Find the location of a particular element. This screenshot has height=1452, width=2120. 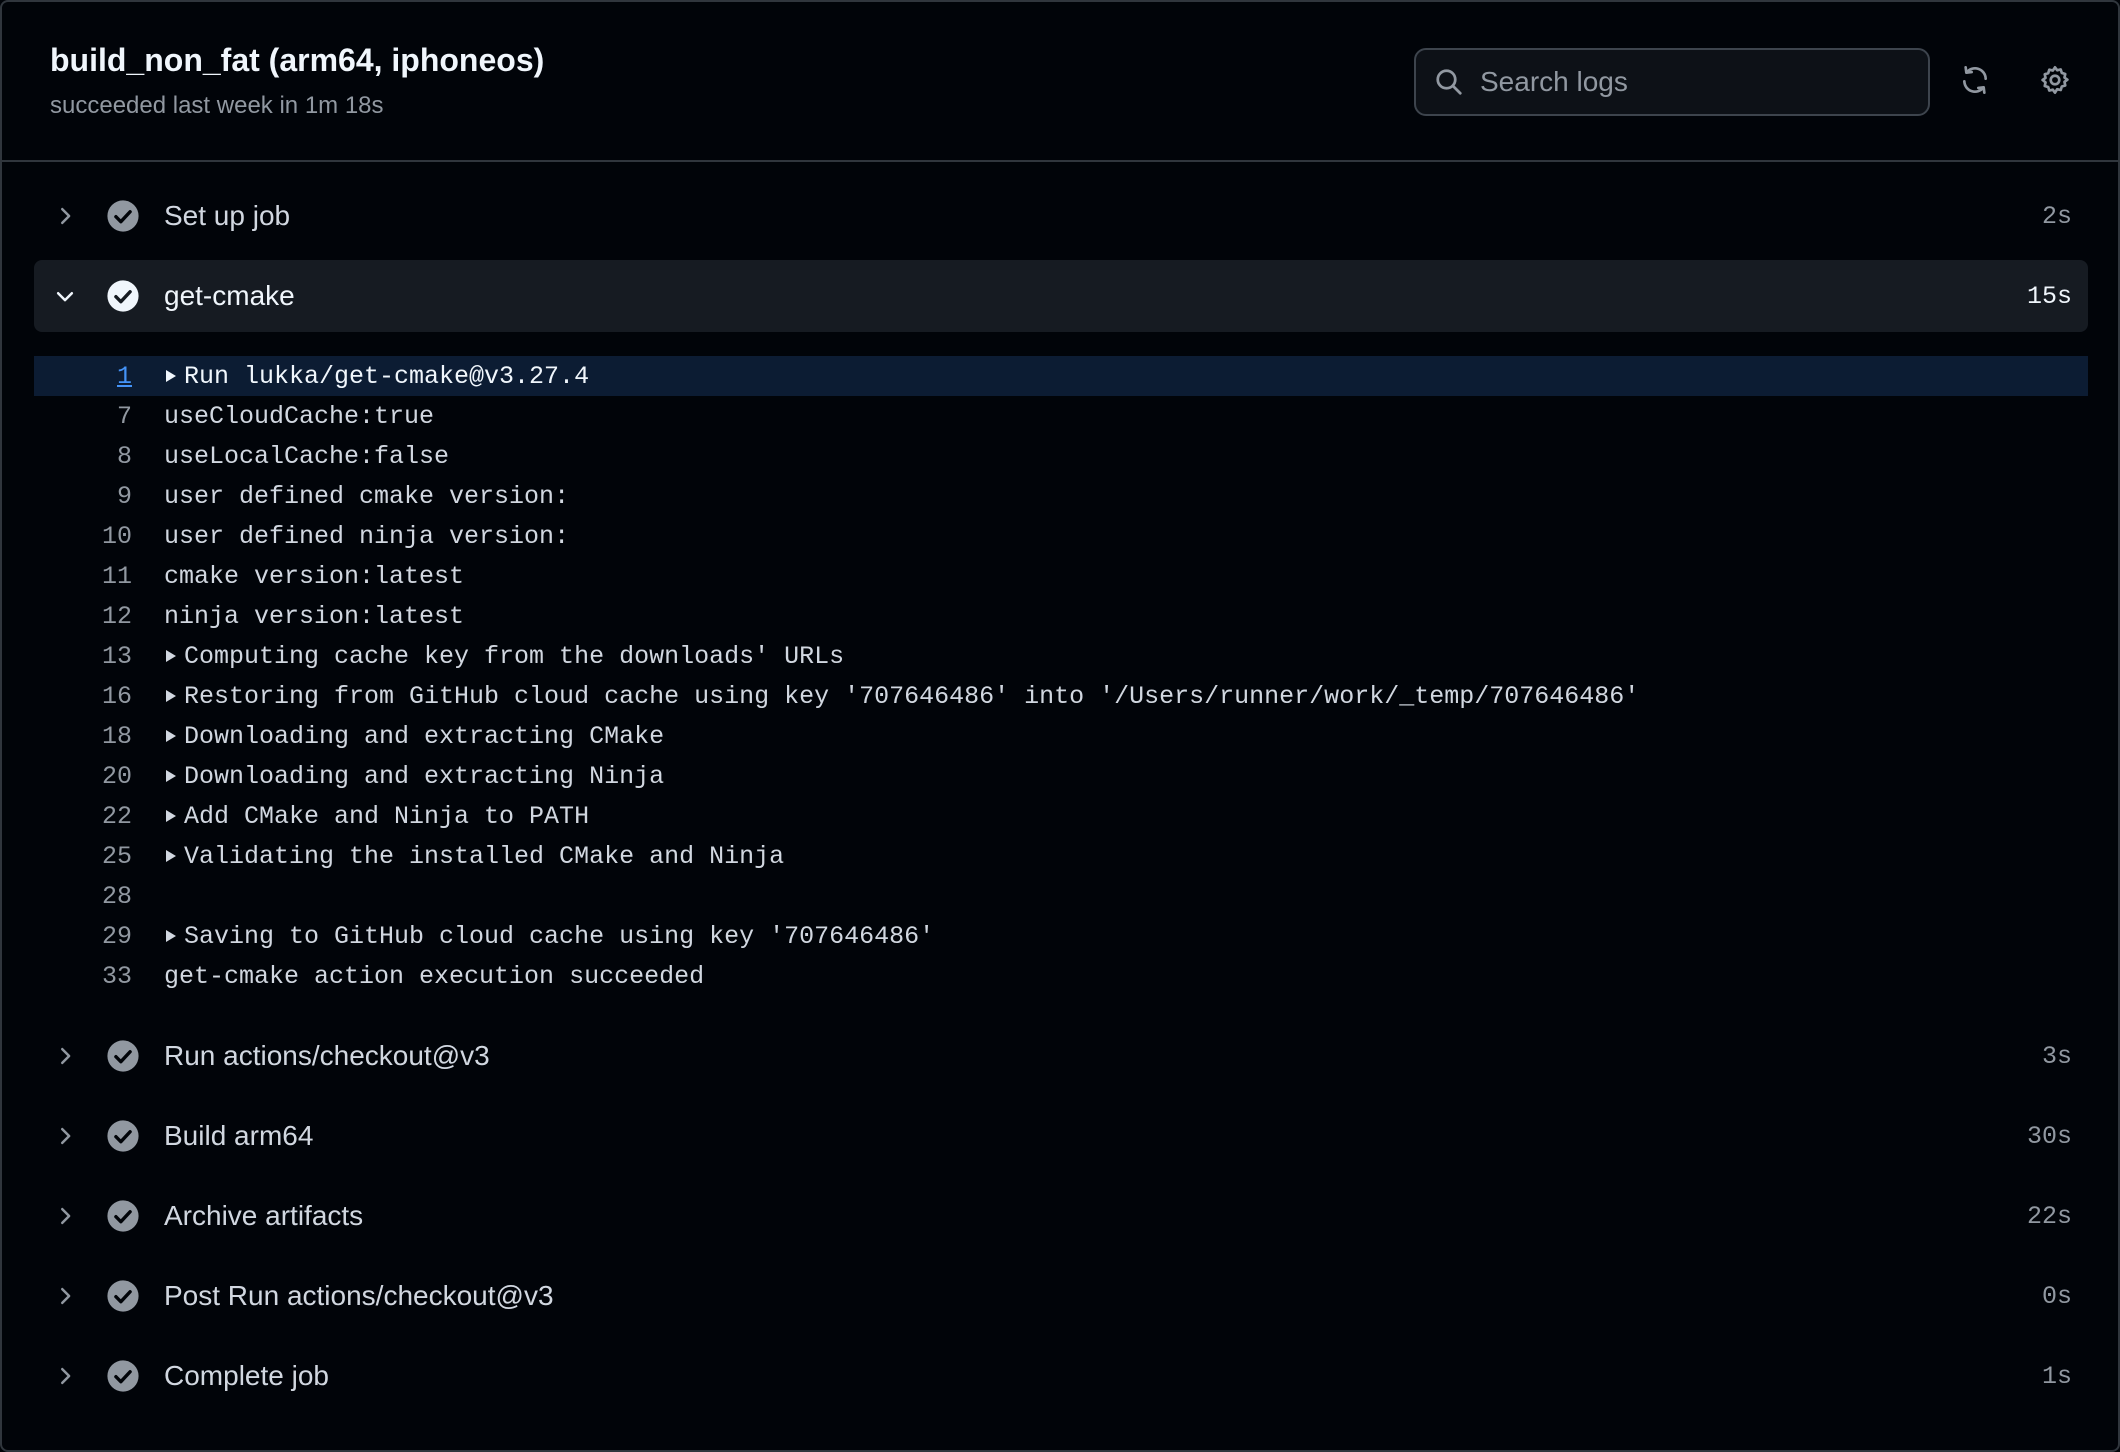

log-line-text: Run lukka/get-cmake@v3.27.4 is located at coordinates (387, 376).